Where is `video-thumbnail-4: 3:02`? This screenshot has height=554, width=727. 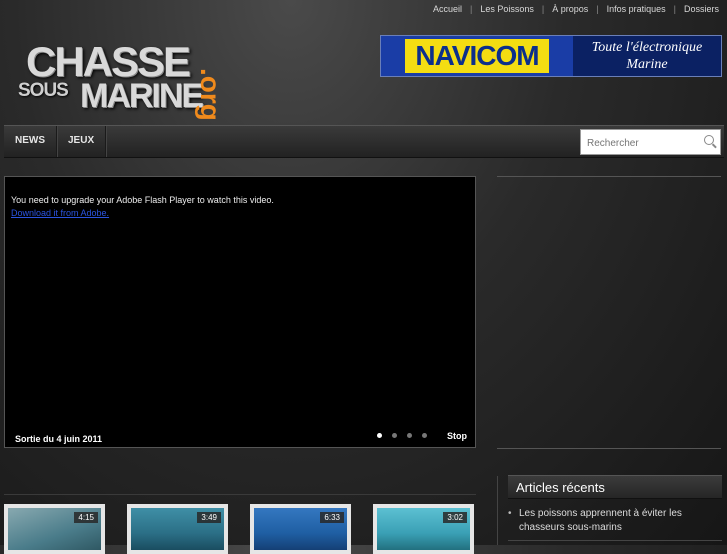
video-thumbnail-4: 3:02 is located at coordinates (423, 529).